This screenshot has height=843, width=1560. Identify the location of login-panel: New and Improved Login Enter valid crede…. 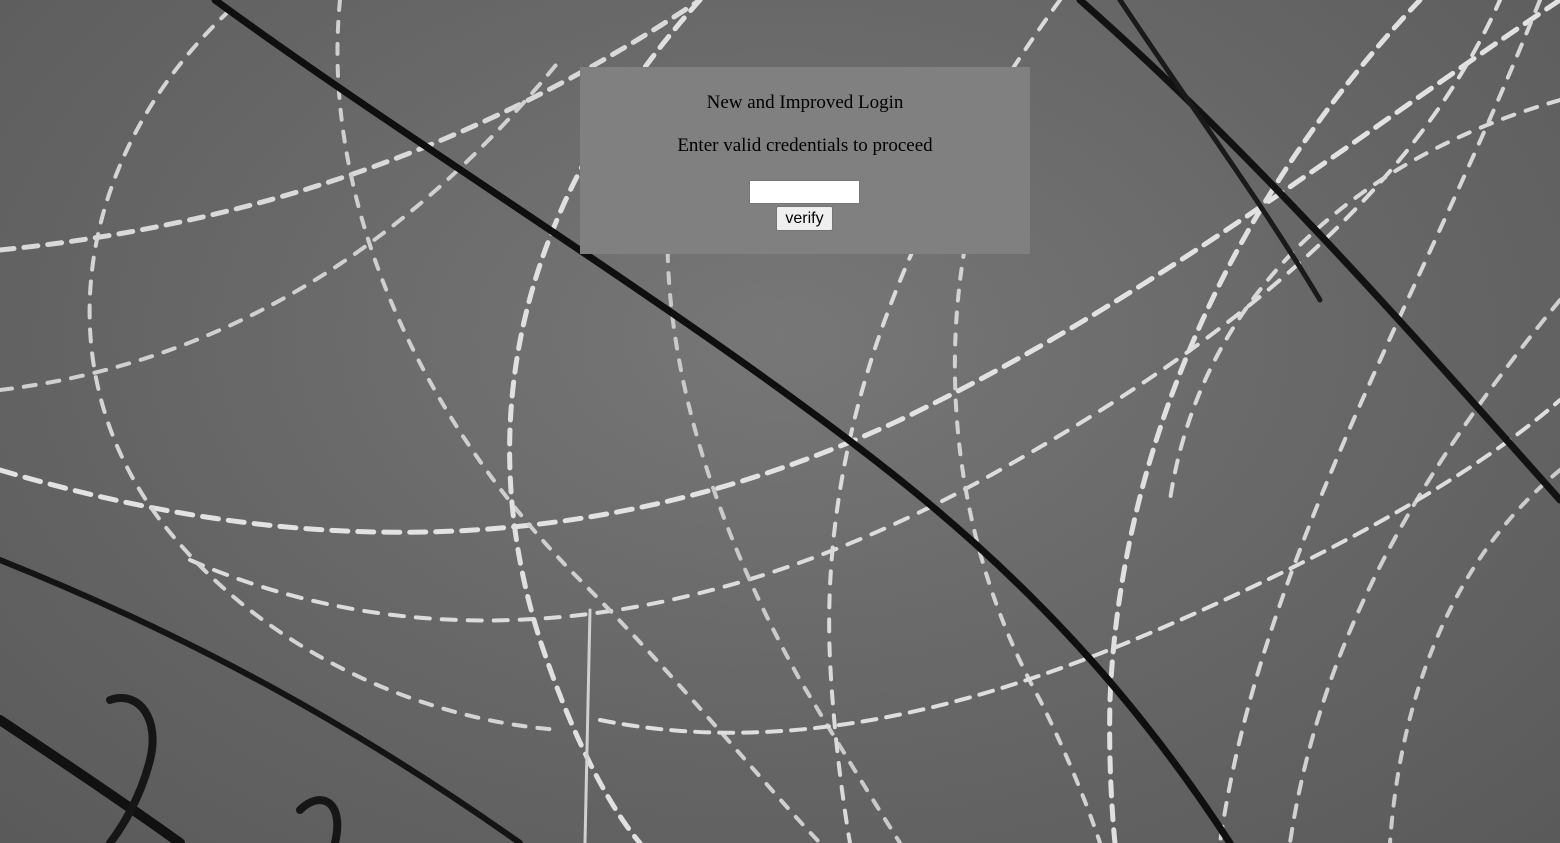
(805, 160).